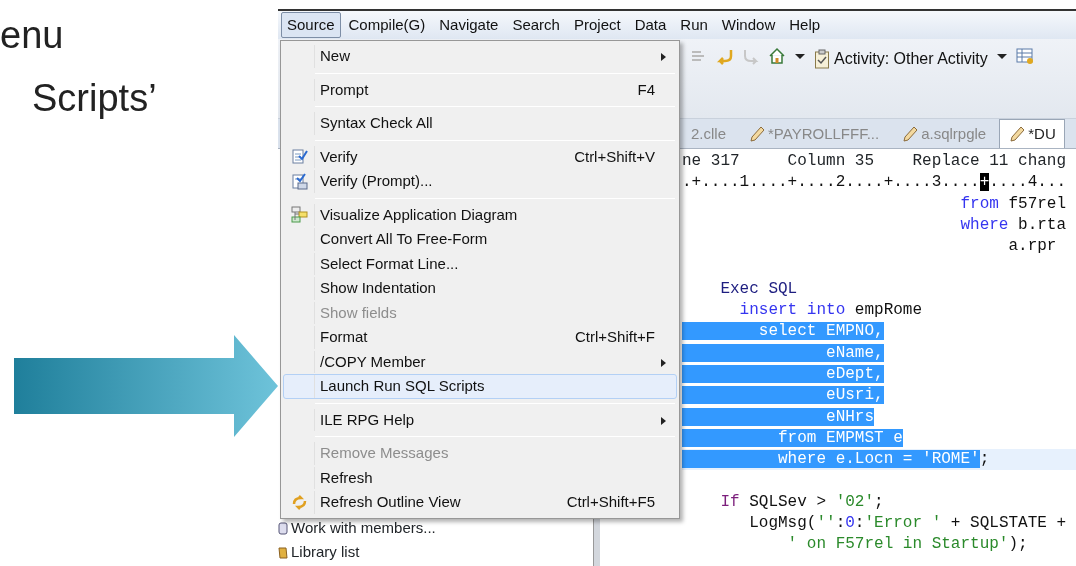 The image size is (1076, 566). Describe the element at coordinates (822, 59) in the screenshot. I see `clipboard-icon` at that location.